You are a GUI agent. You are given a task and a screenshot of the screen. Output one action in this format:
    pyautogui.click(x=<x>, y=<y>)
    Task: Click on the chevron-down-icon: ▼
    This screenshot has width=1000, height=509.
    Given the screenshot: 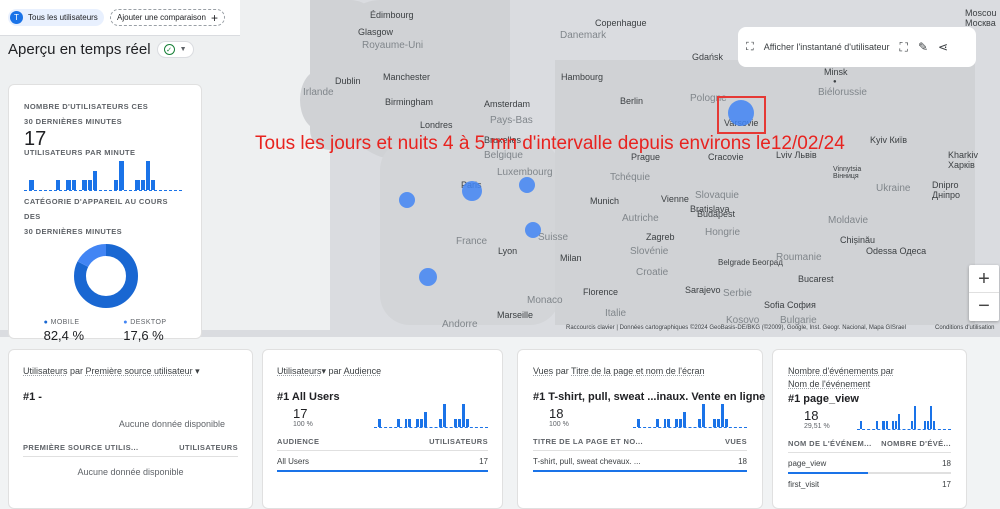 What is the action you would take?
    pyautogui.click(x=183, y=49)
    